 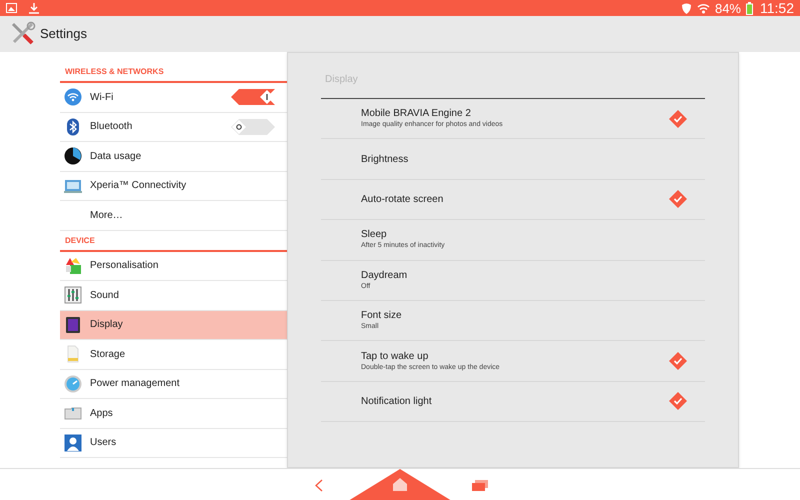 I want to click on setting-title: Tap to wake up, so click(x=395, y=356).